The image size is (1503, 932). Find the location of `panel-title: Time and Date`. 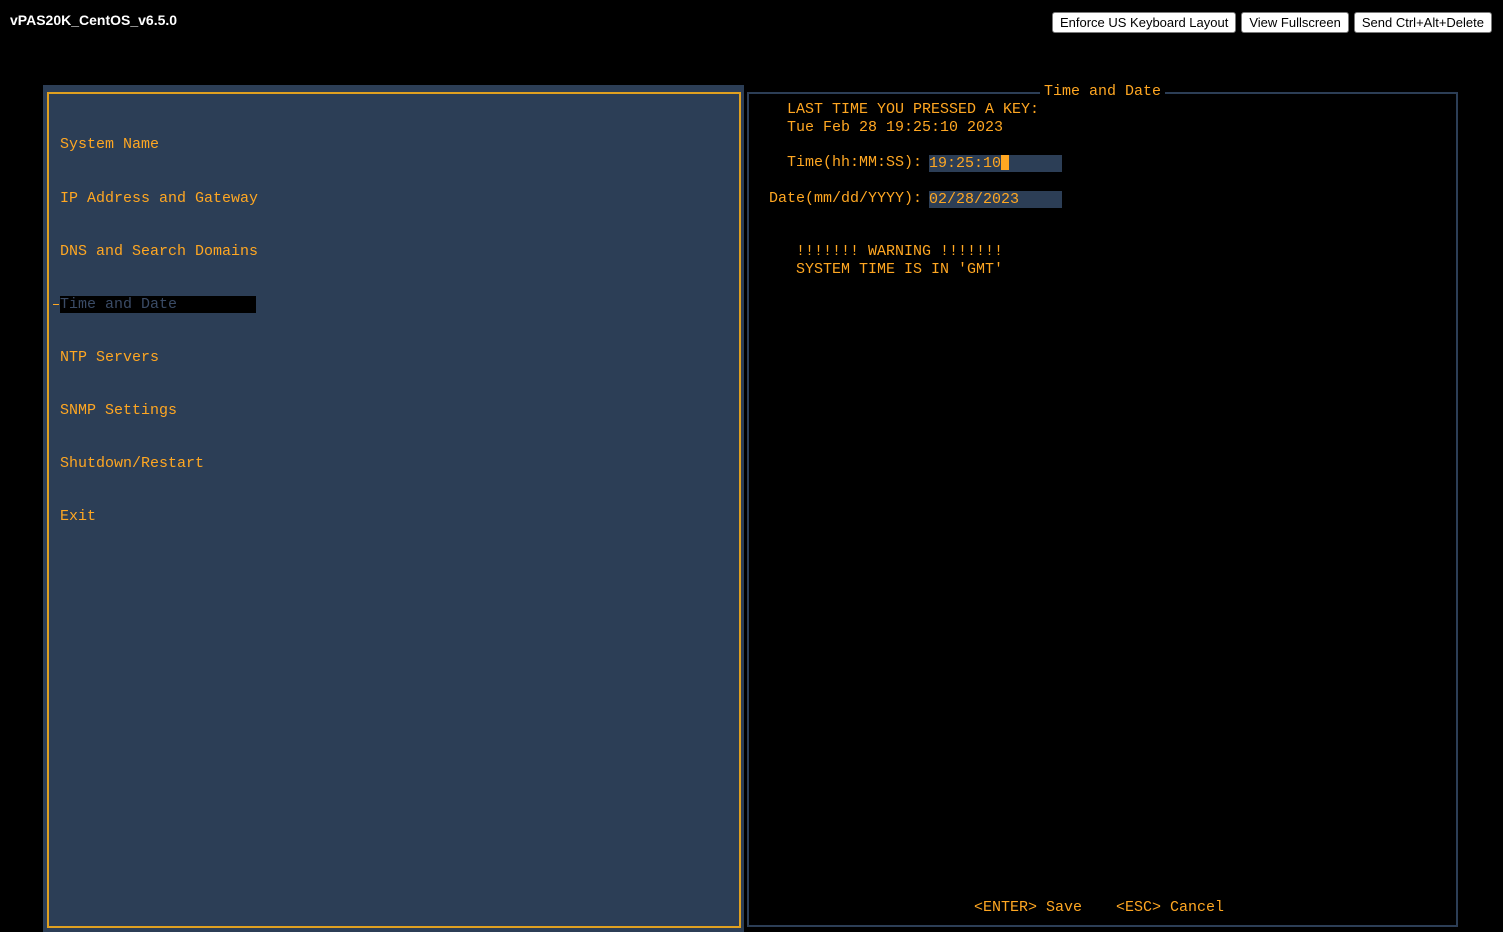

panel-title: Time and Date is located at coordinates (1103, 92).